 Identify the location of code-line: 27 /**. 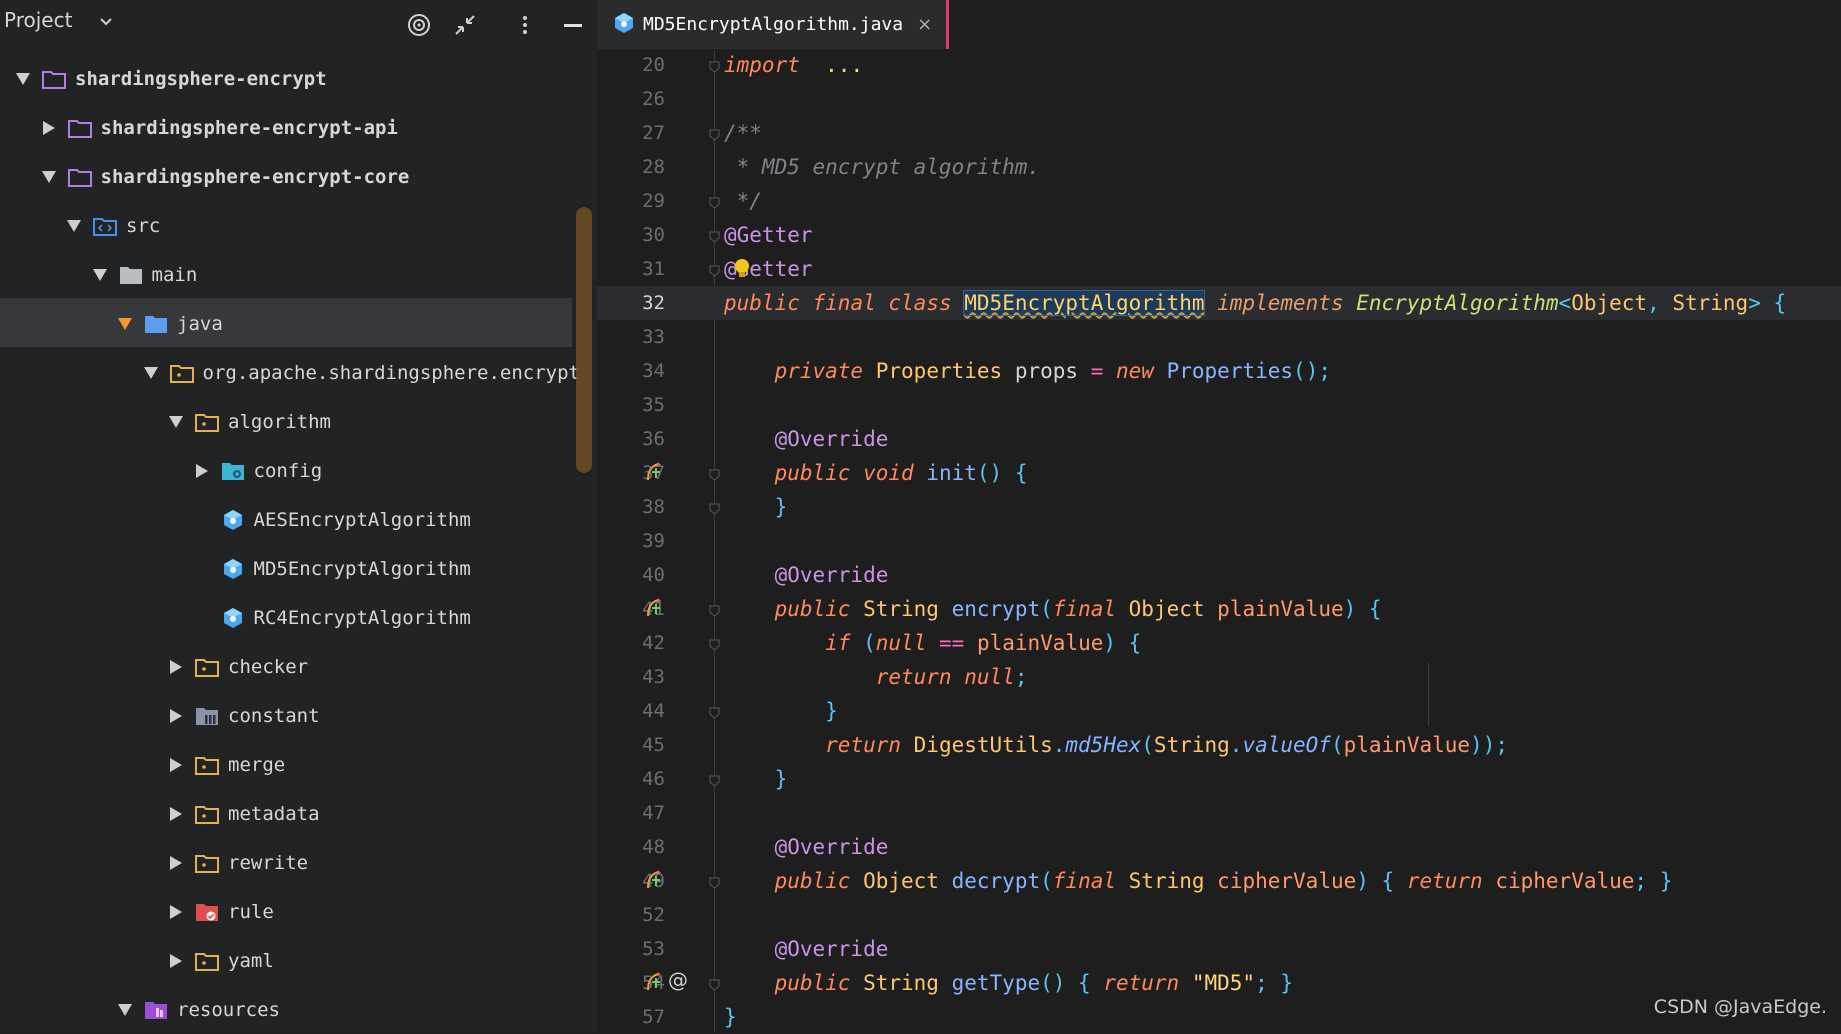
(1219, 133).